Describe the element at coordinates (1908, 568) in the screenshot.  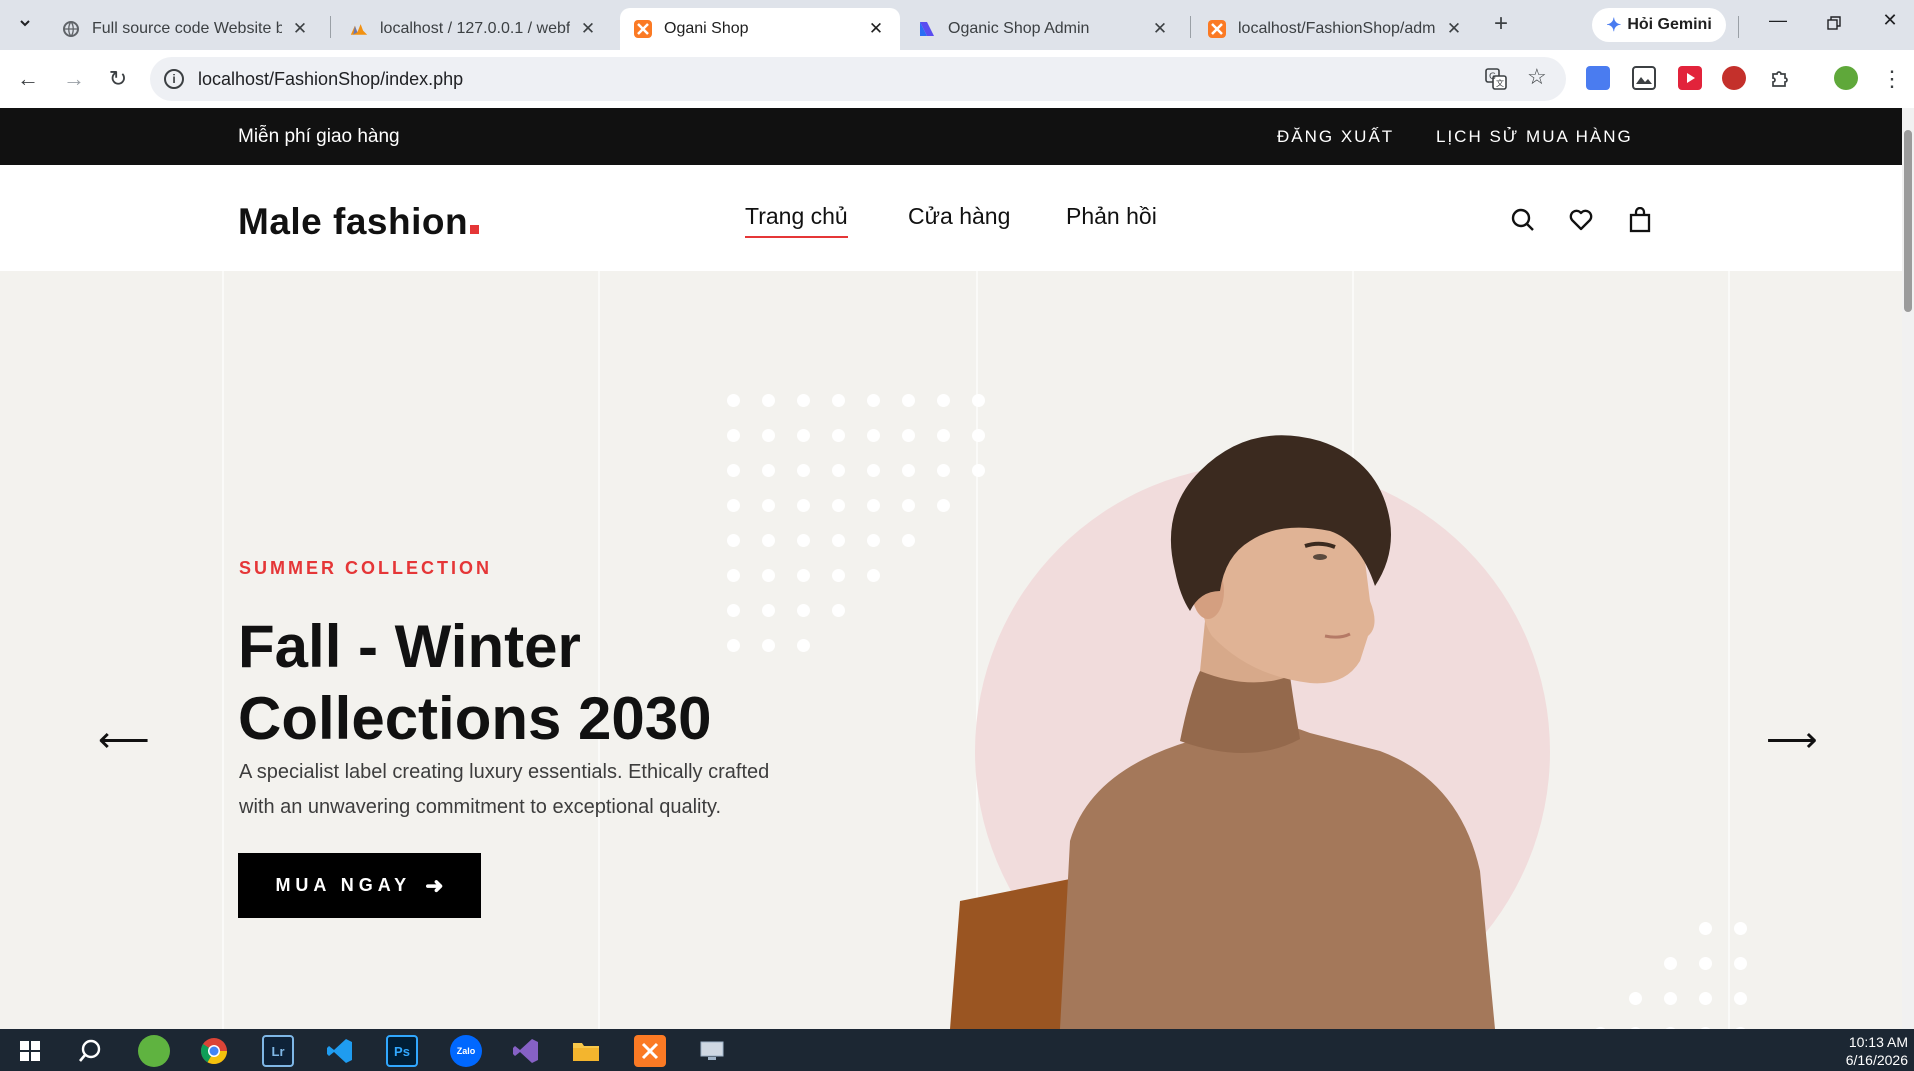
I see `page-scrollbar` at that location.